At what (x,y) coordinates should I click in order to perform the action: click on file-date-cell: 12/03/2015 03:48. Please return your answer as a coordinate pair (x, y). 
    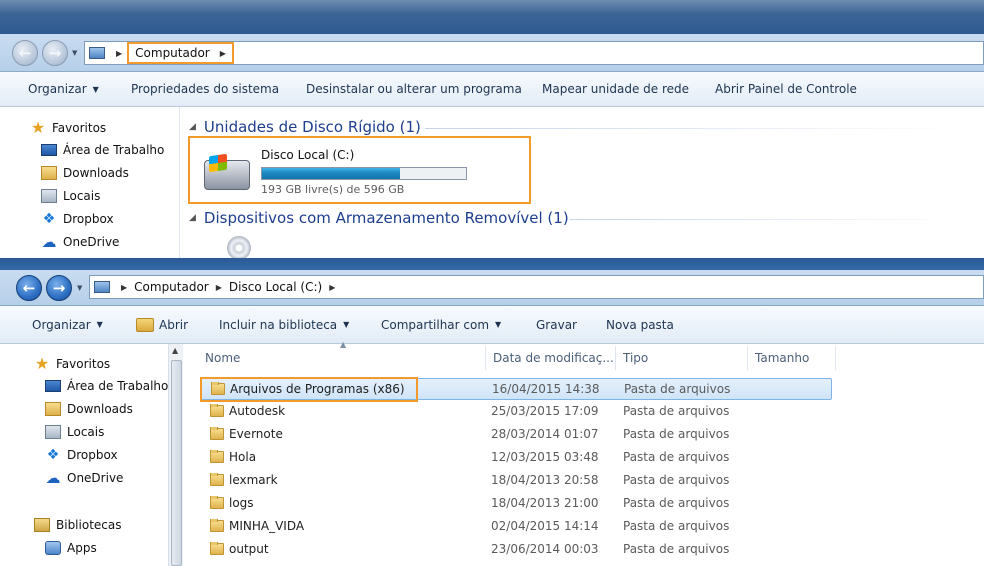
    Looking at the image, I should click on (545, 457).